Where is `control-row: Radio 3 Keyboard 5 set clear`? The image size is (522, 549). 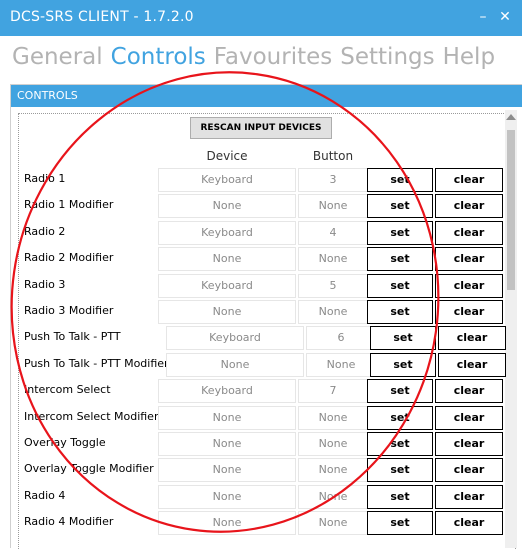
control-row: Radio 3 Keyboard 5 set clear is located at coordinates (261, 286).